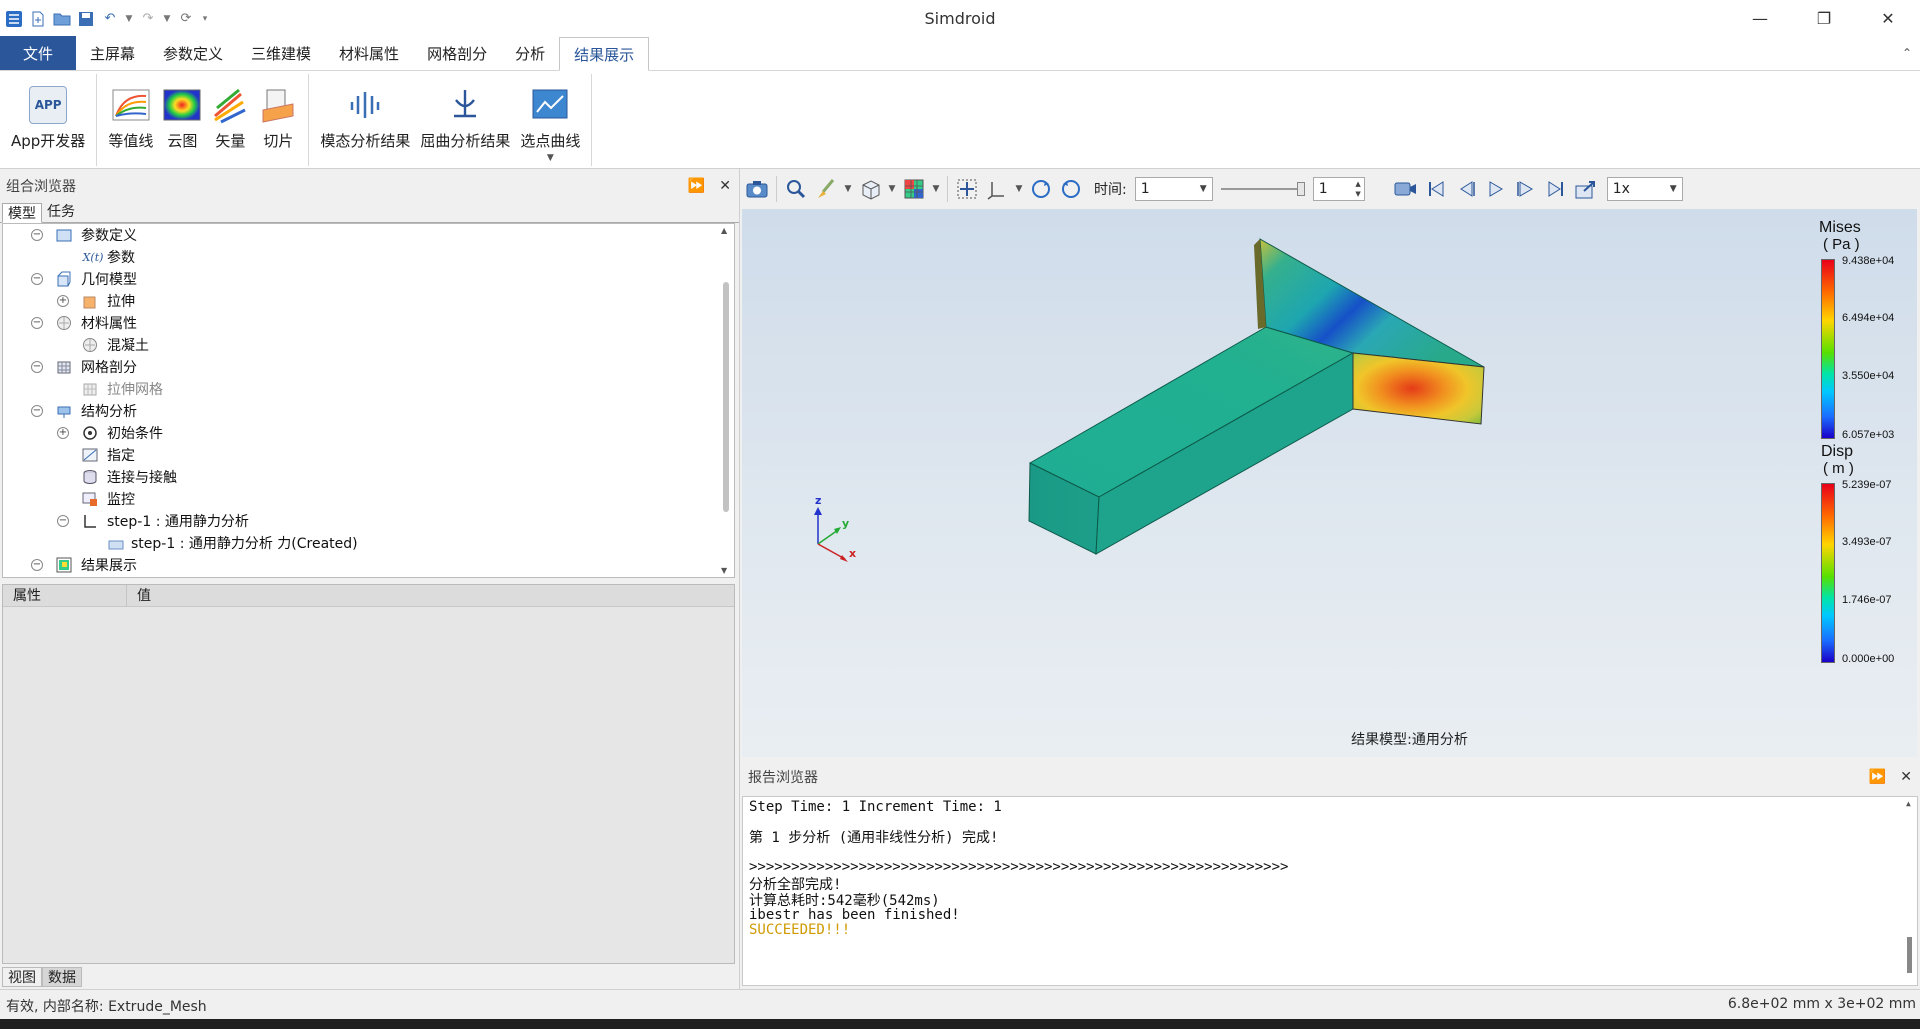  What do you see at coordinates (368, 565) in the screenshot?
I see `tree-item-results-display: − 结果展示` at bounding box center [368, 565].